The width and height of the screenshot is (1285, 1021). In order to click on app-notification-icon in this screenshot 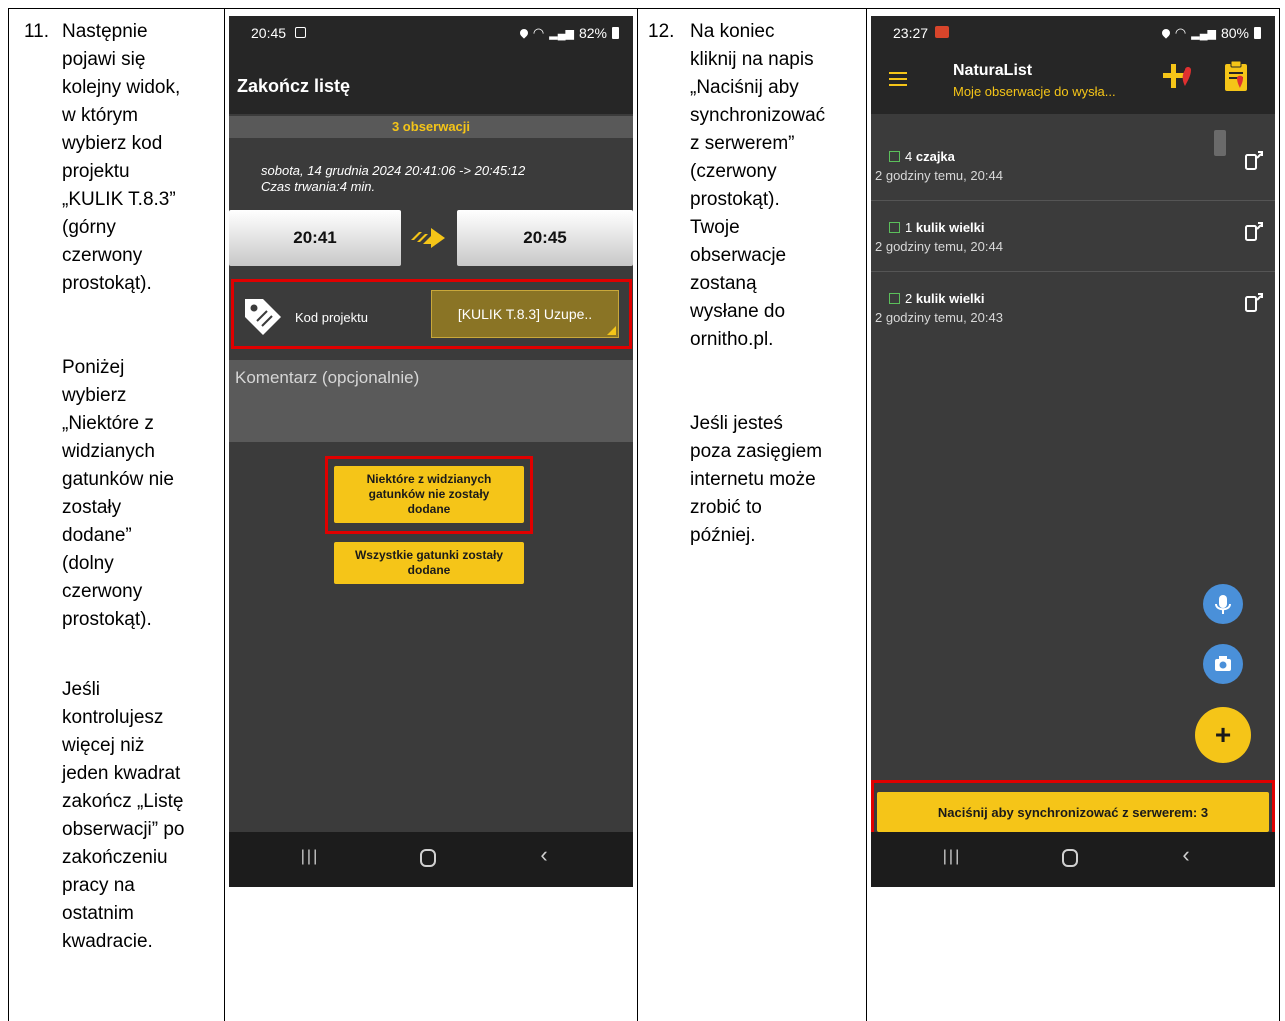, I will do `click(942, 32)`.